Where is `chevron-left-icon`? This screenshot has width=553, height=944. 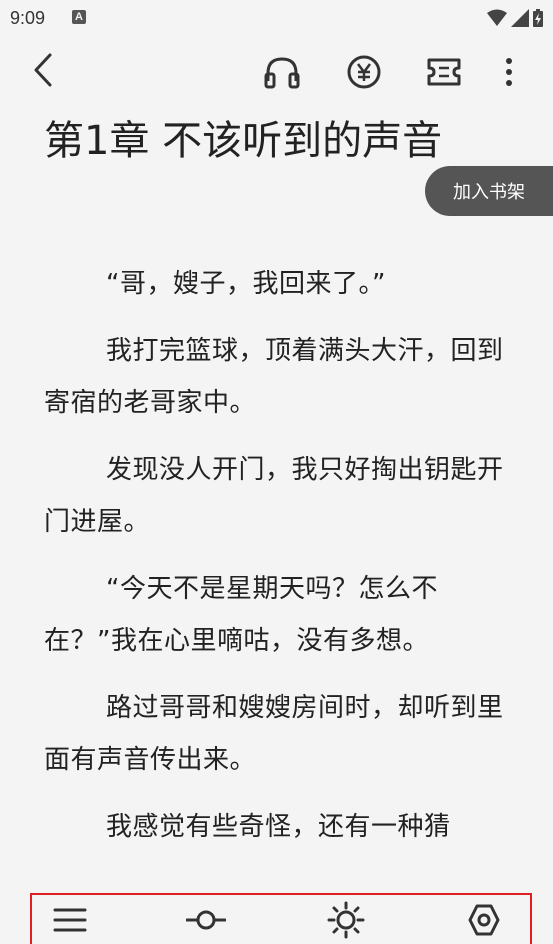 chevron-left-icon is located at coordinates (43, 70).